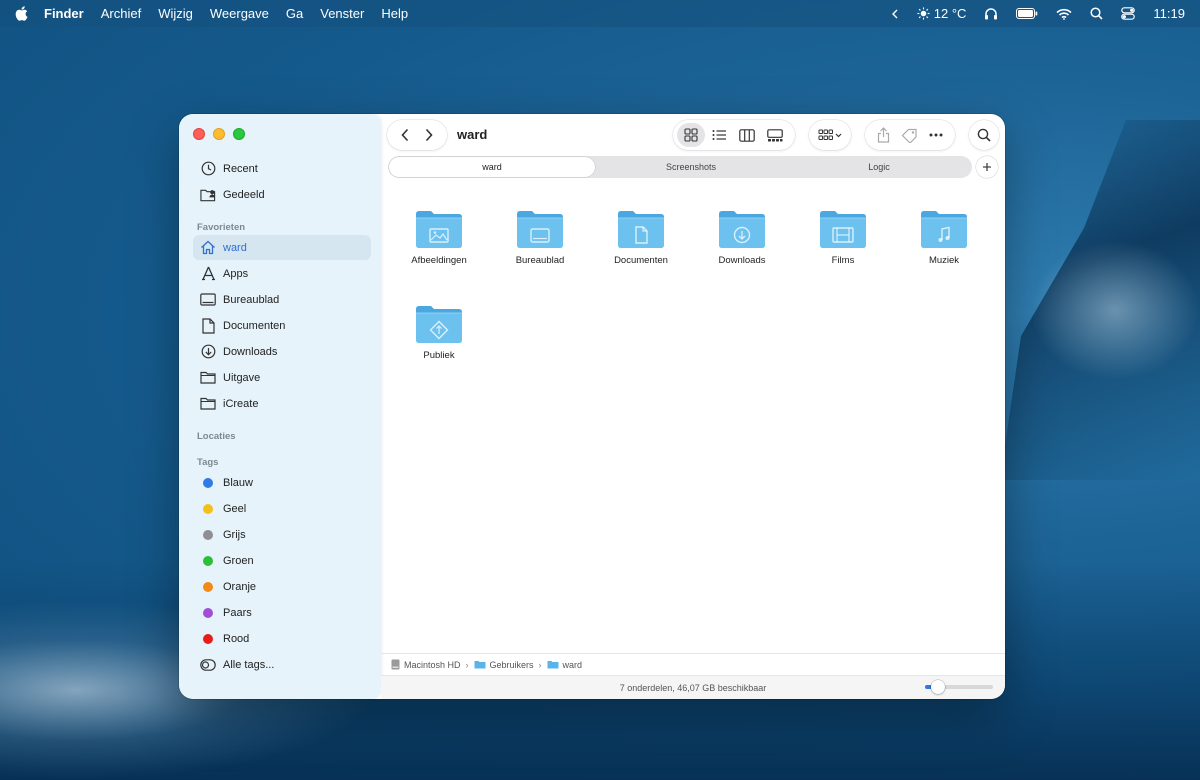 Image resolution: width=1200 pixels, height=780 pixels. Describe the element at coordinates (235, 247) in the screenshot. I see `sidebar-item-label: ward` at that location.